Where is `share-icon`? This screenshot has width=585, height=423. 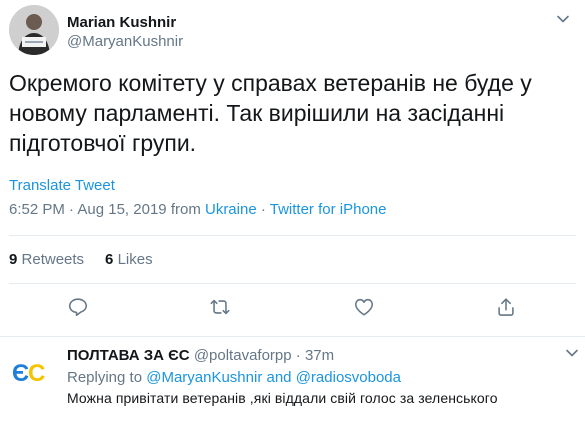 share-icon is located at coordinates (506, 307).